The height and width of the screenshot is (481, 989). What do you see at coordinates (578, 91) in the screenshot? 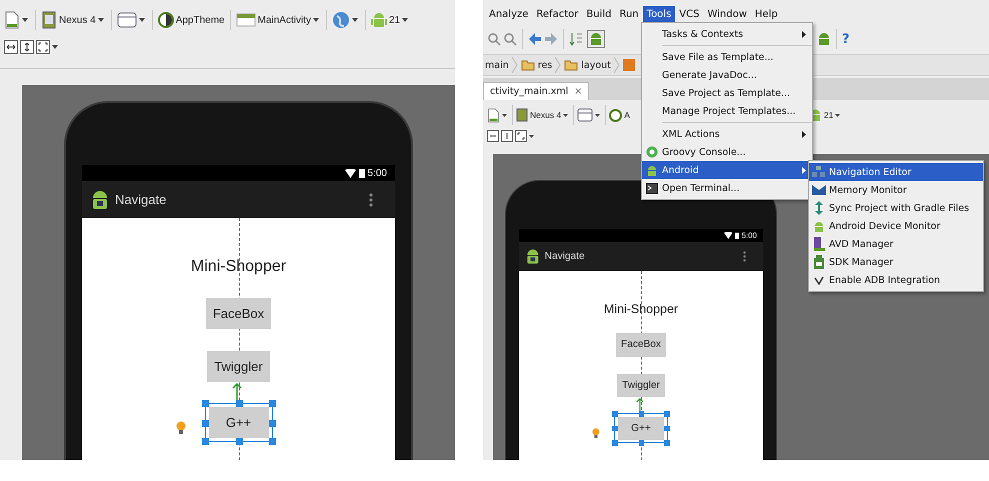
I see `close-tab-button: ×` at bounding box center [578, 91].